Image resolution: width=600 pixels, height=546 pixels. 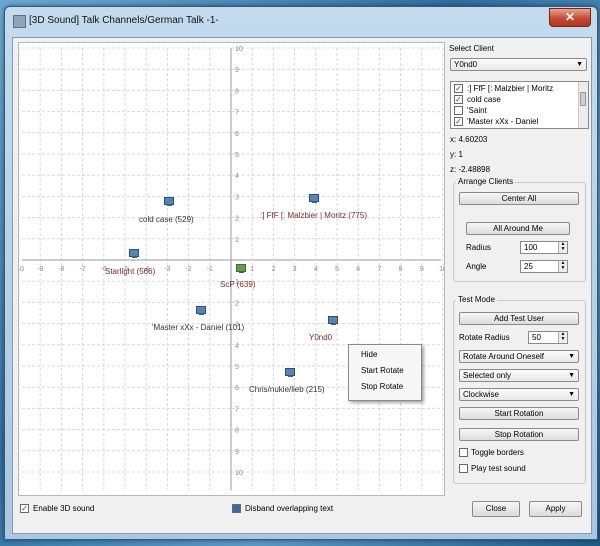 What do you see at coordinates (313, 215) in the screenshot?
I see `client-label-fff-malzbier: :] FfF [: Malzbier | Moritz (775)` at bounding box center [313, 215].